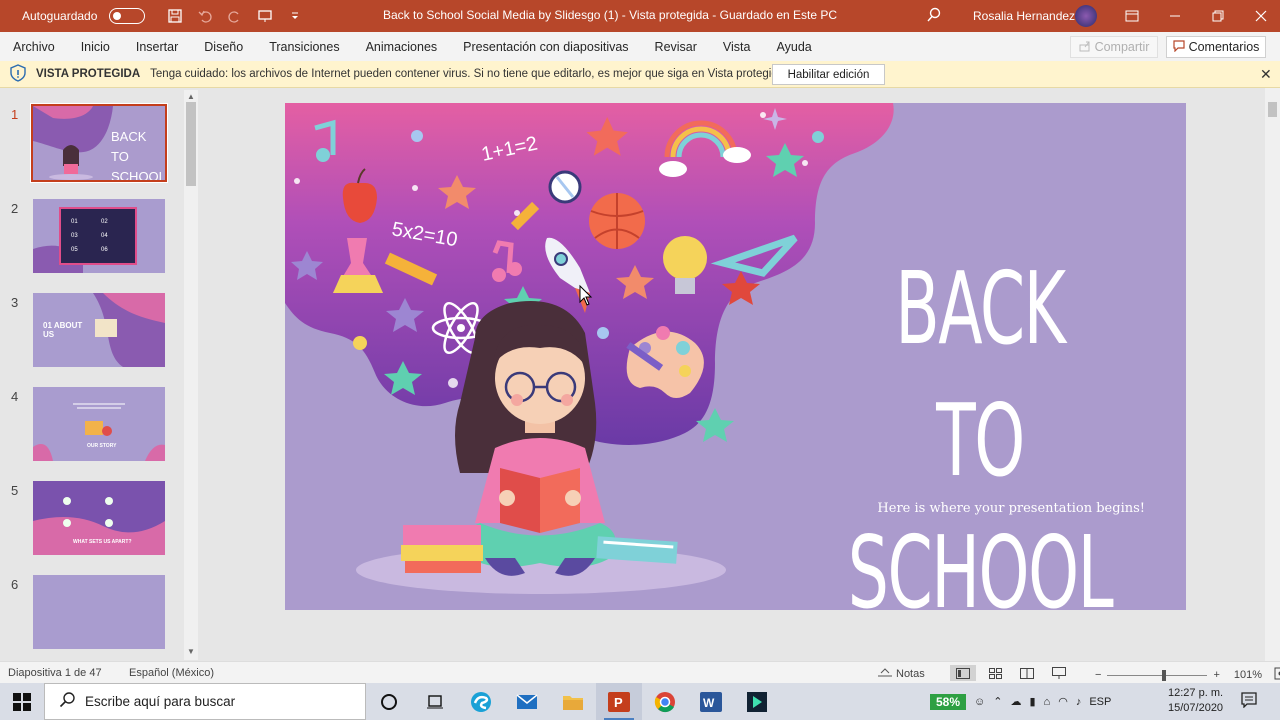 The image size is (1280, 720). Describe the element at coordinates (997, 701) in the screenshot. I see `chevron-up-icon: ⌃` at that location.